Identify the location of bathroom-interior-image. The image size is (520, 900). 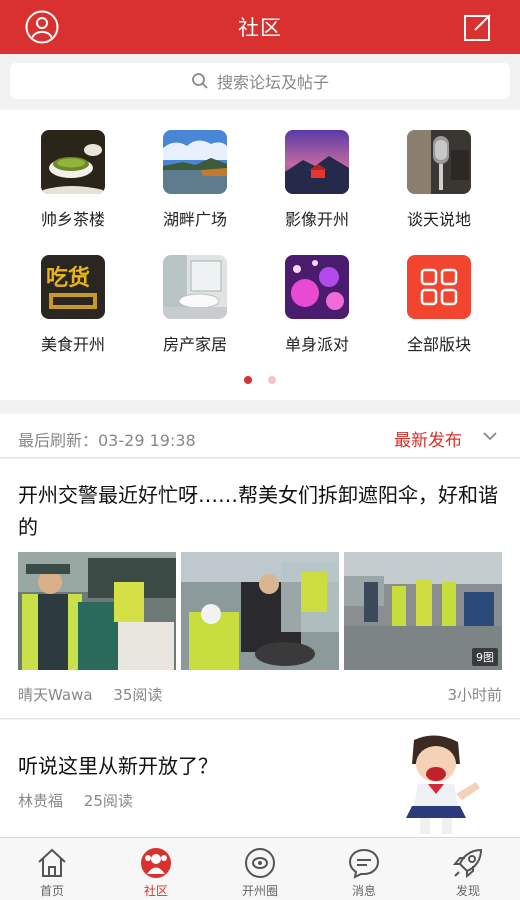
(195, 287).